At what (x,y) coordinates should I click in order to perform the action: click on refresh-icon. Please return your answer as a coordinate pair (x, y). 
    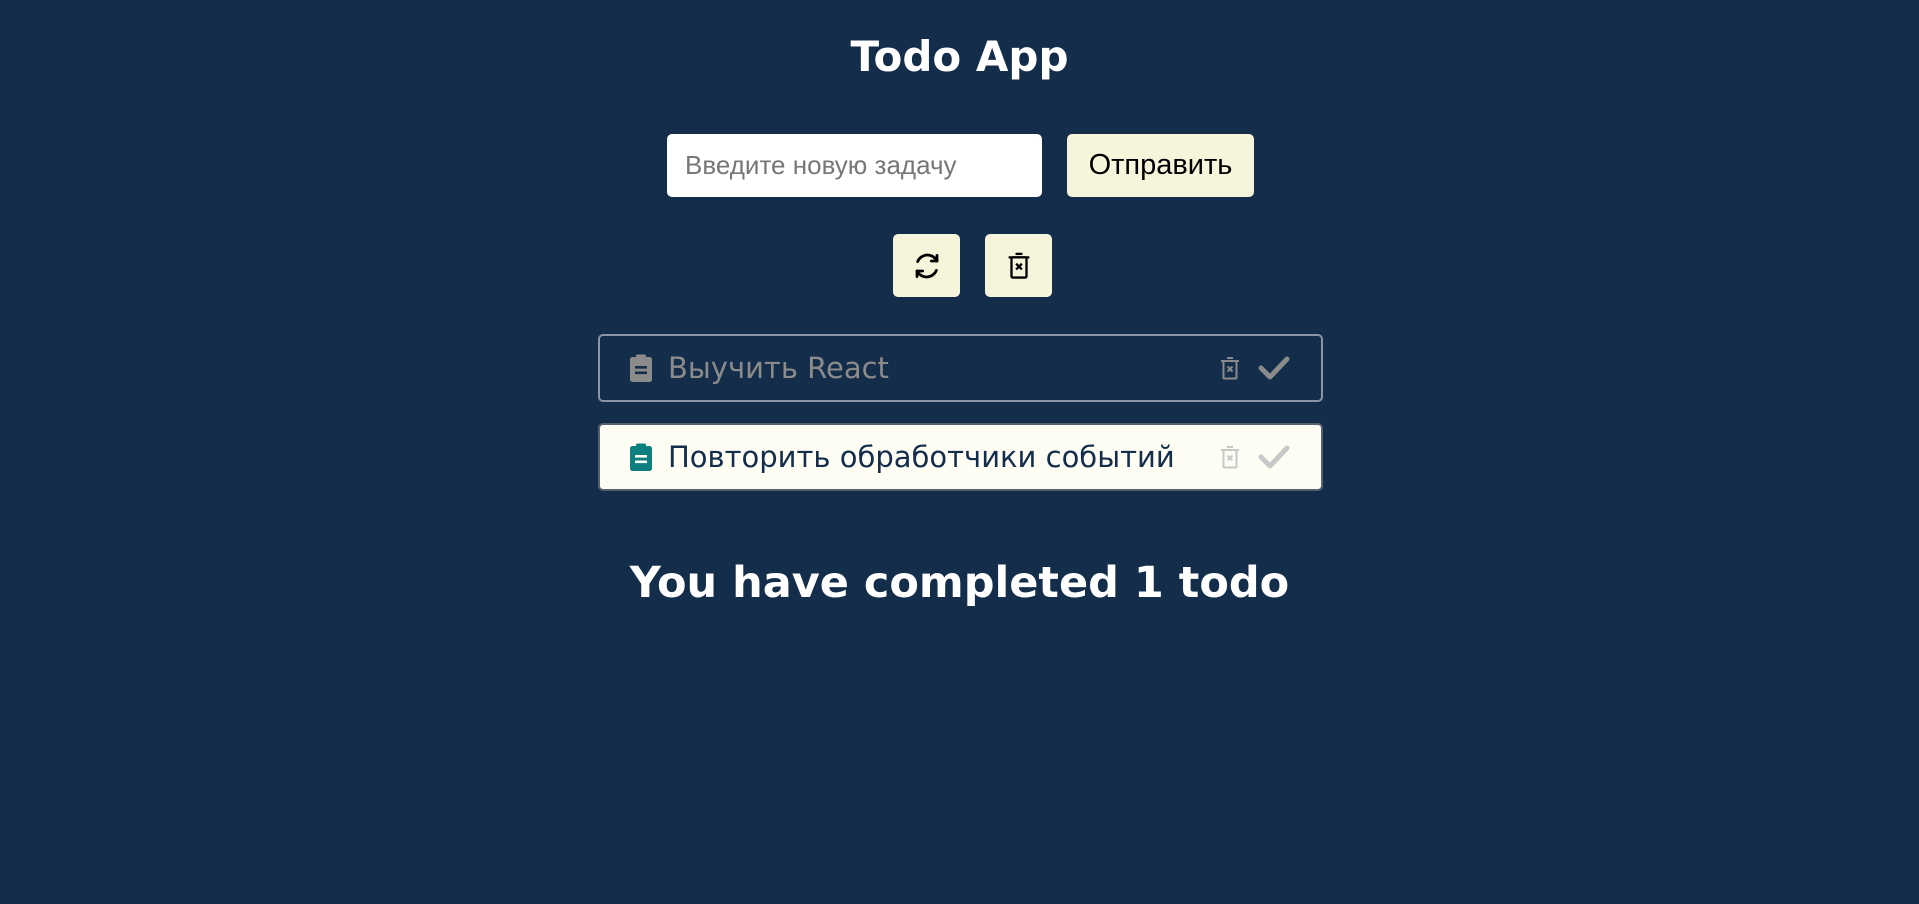
    Looking at the image, I should click on (926, 265).